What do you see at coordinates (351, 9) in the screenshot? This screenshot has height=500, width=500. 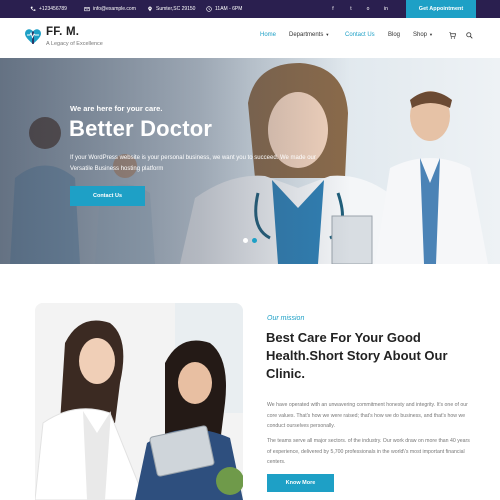 I see `twitter-icon: t` at bounding box center [351, 9].